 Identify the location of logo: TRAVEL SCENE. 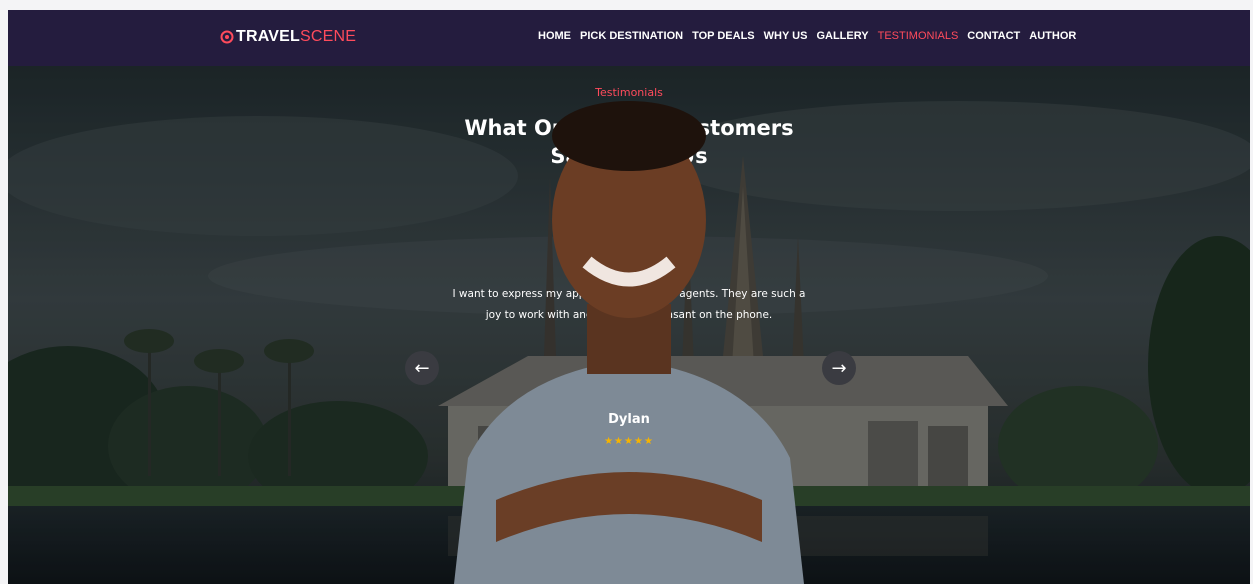
(288, 37).